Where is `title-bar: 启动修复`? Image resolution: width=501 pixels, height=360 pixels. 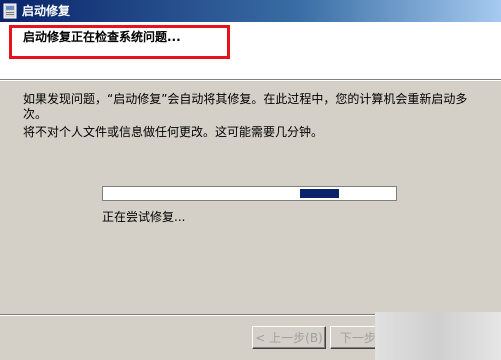 title-bar: 启动修复 is located at coordinates (250, 11).